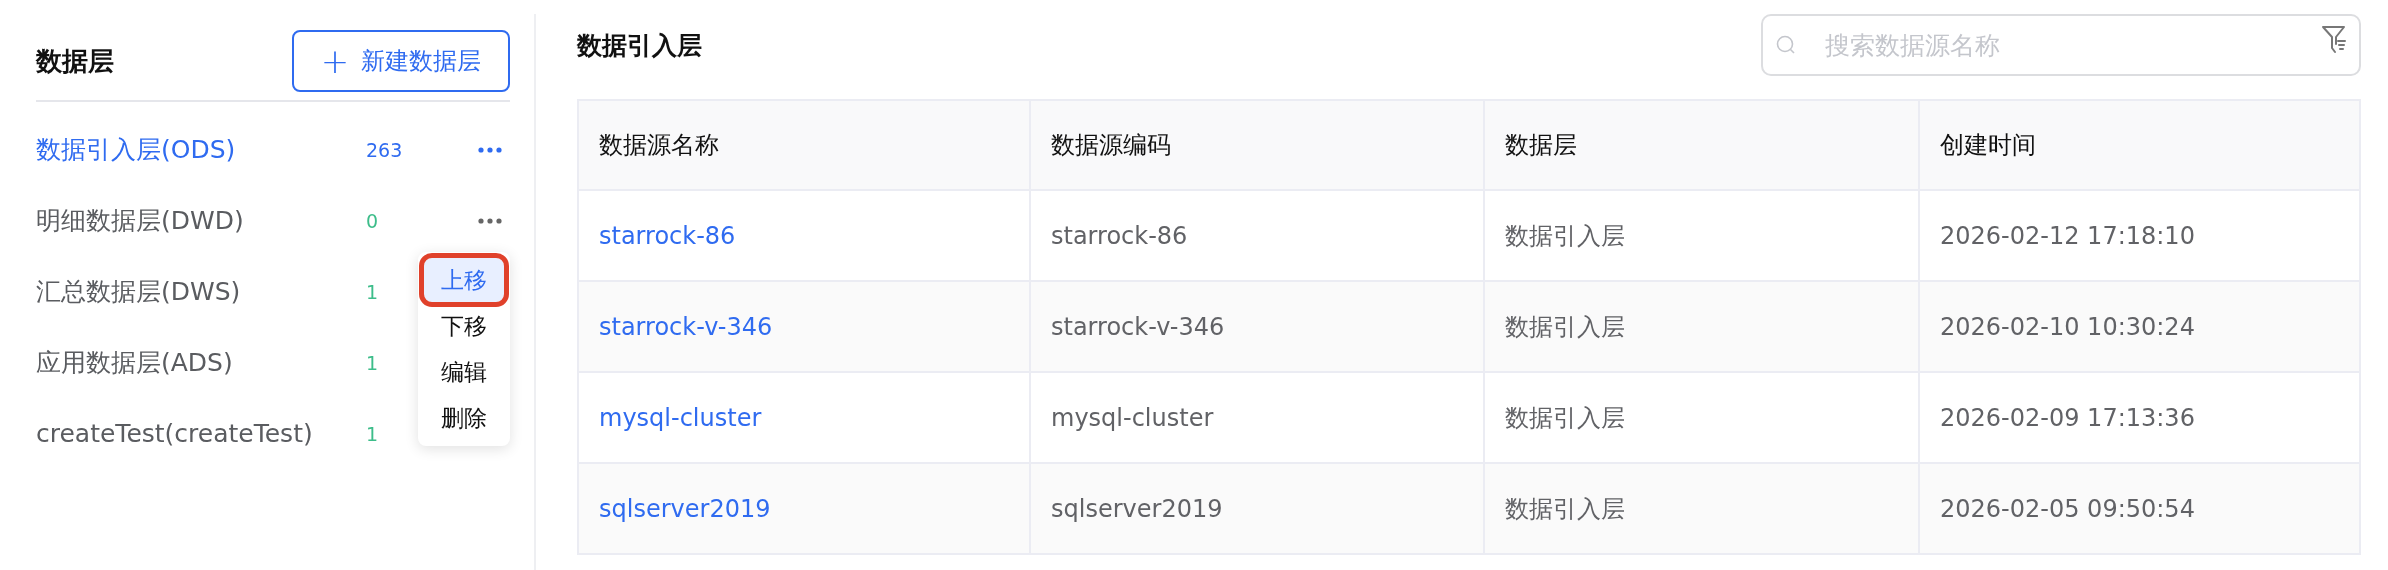 This screenshot has height=570, width=2388. I want to click on layer-item: 明细数据层(DWD), so click(201, 220).